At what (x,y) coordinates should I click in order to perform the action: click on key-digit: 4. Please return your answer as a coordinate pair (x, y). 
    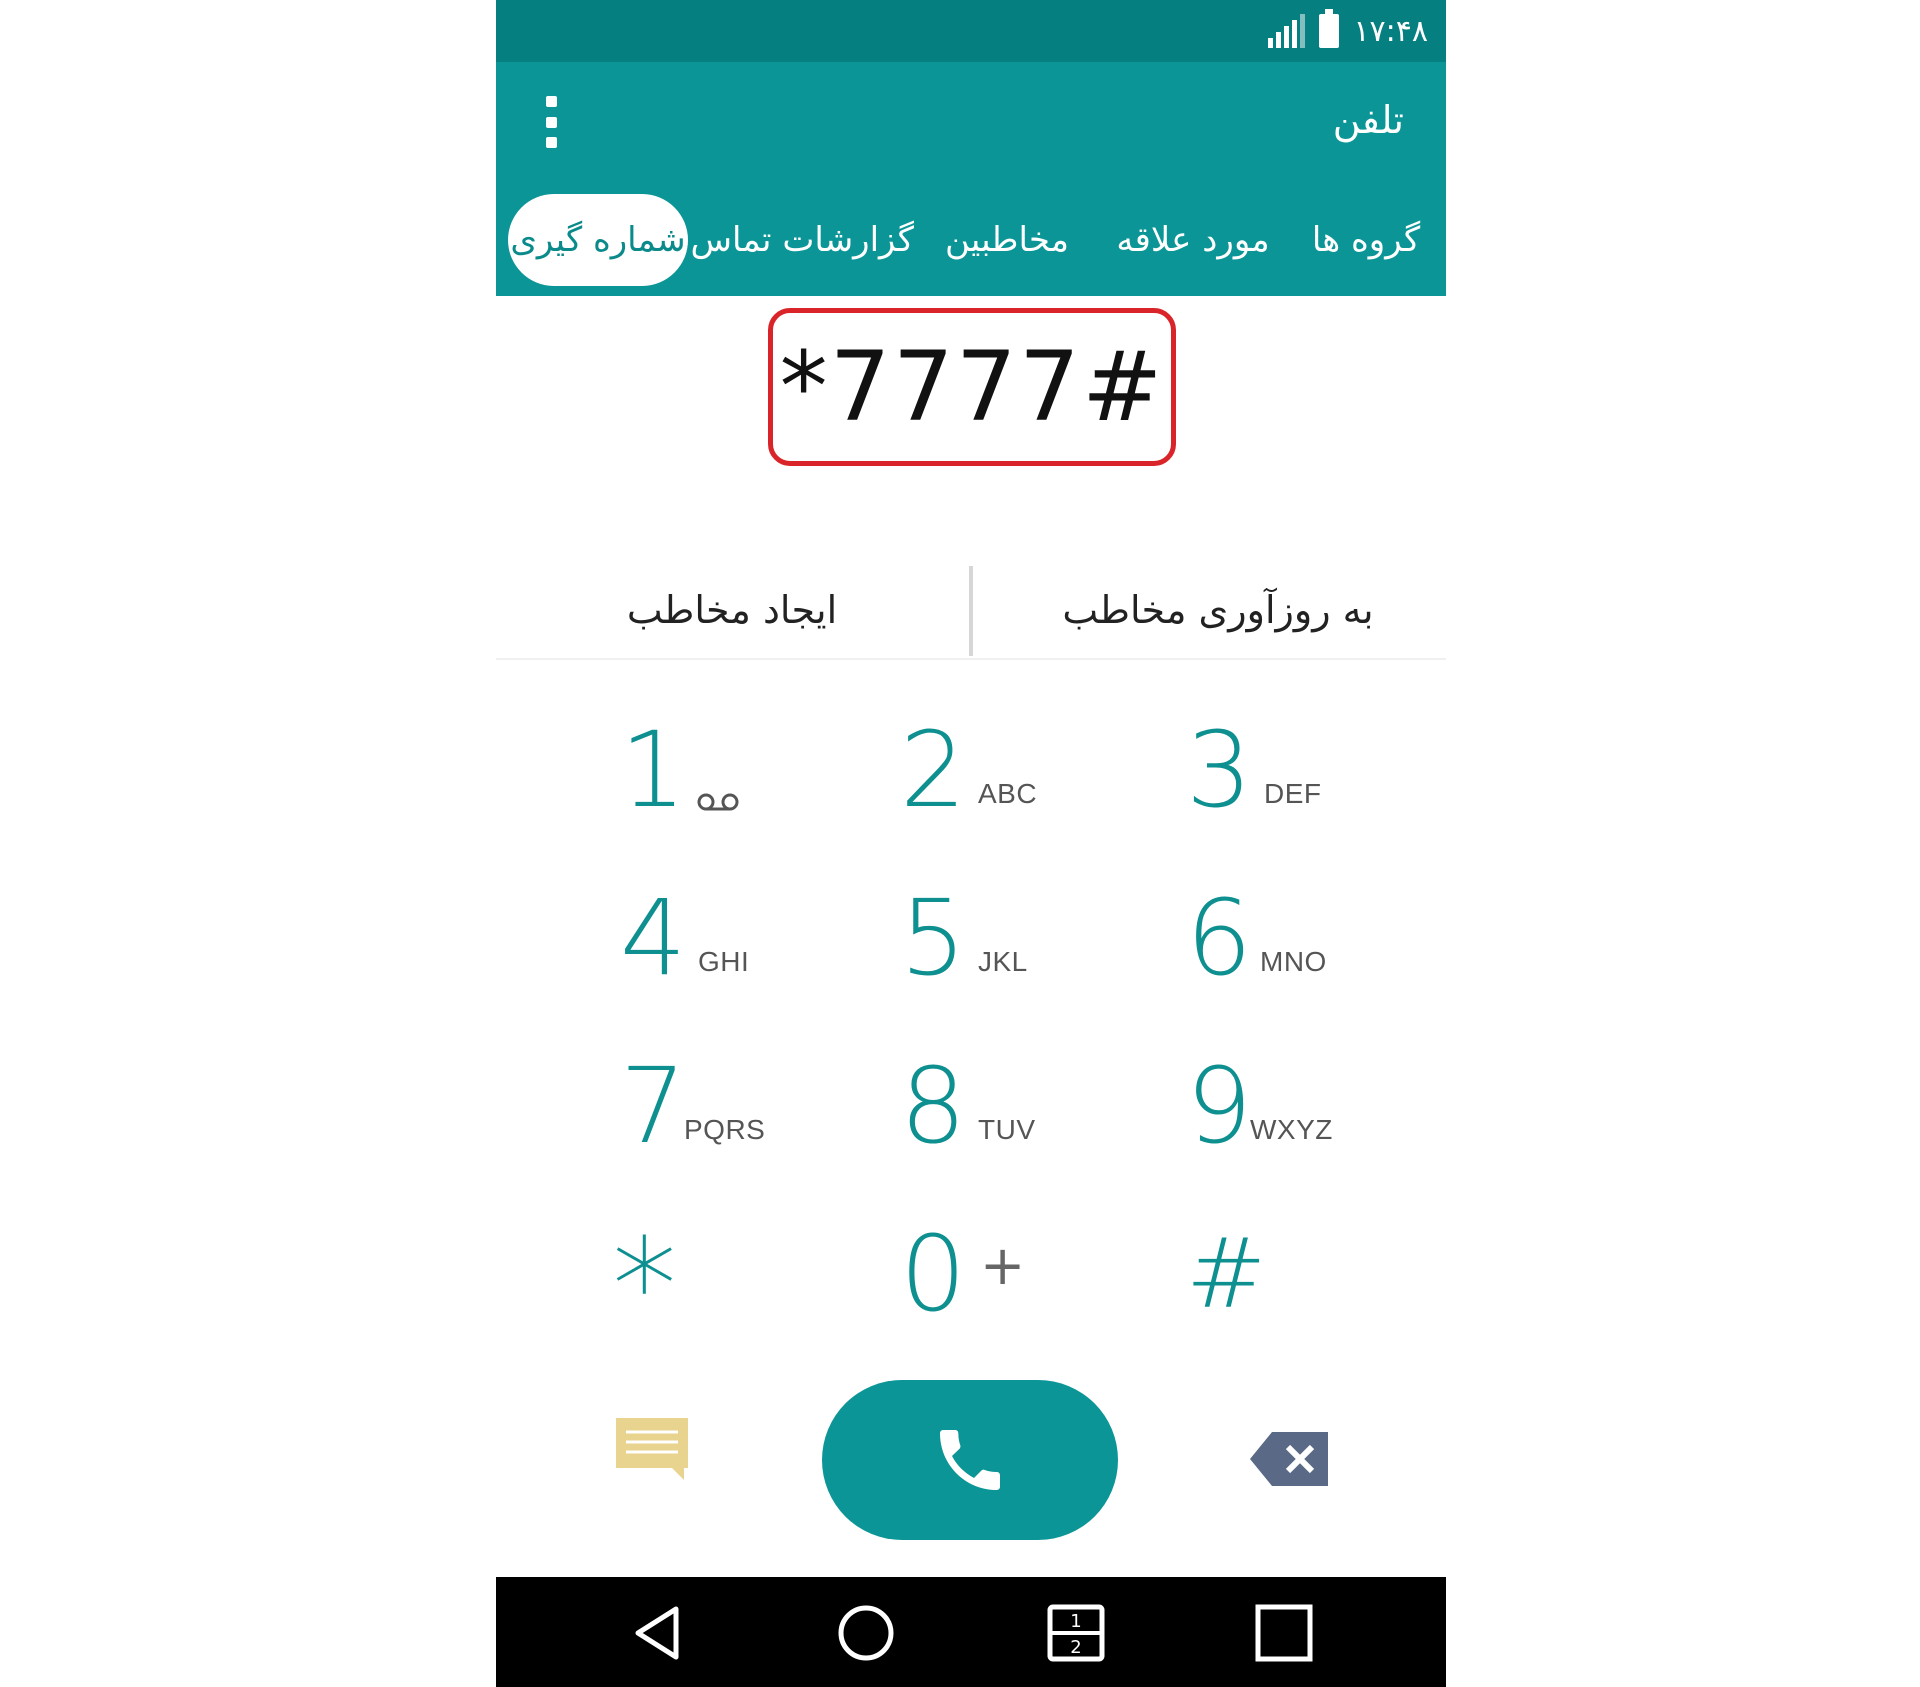
    Looking at the image, I should click on (653, 938).